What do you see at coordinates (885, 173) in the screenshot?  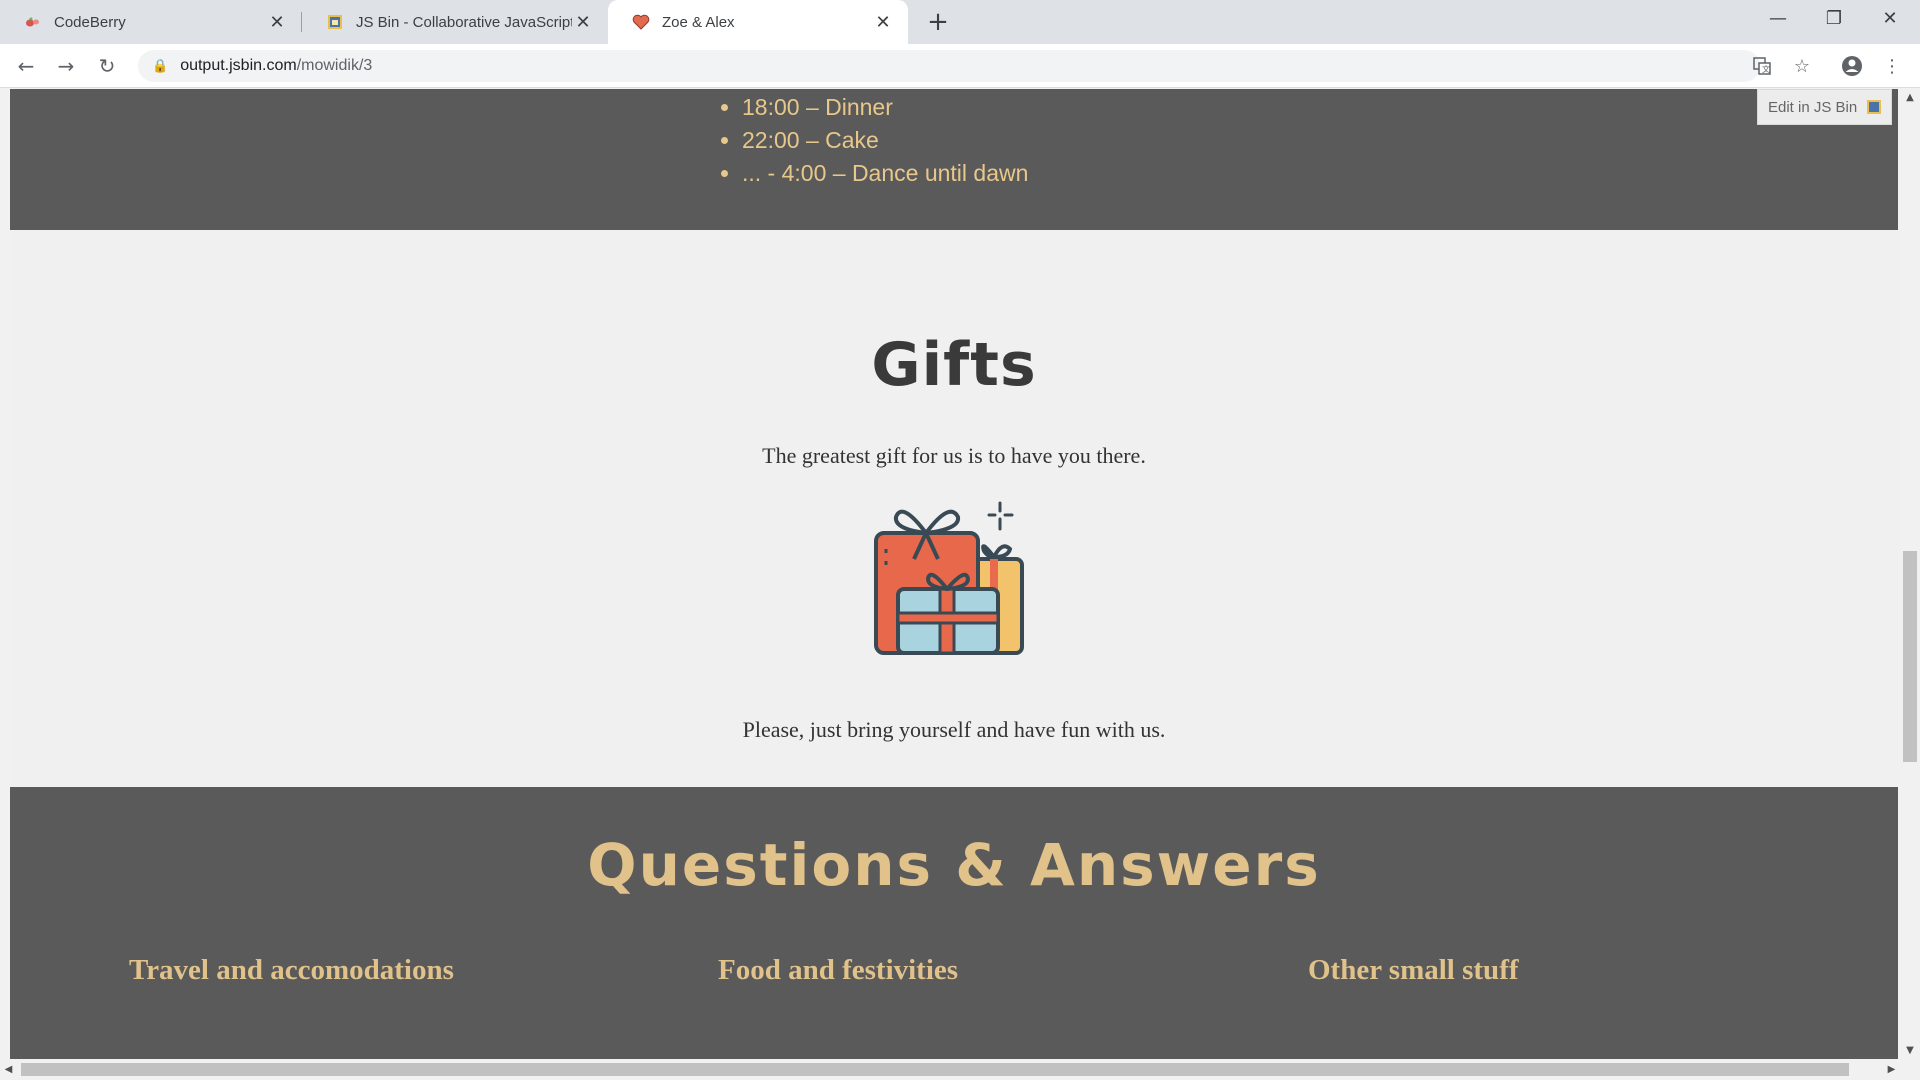 I see `list-item: ... - 4:00 – Dance until dawn` at bounding box center [885, 173].